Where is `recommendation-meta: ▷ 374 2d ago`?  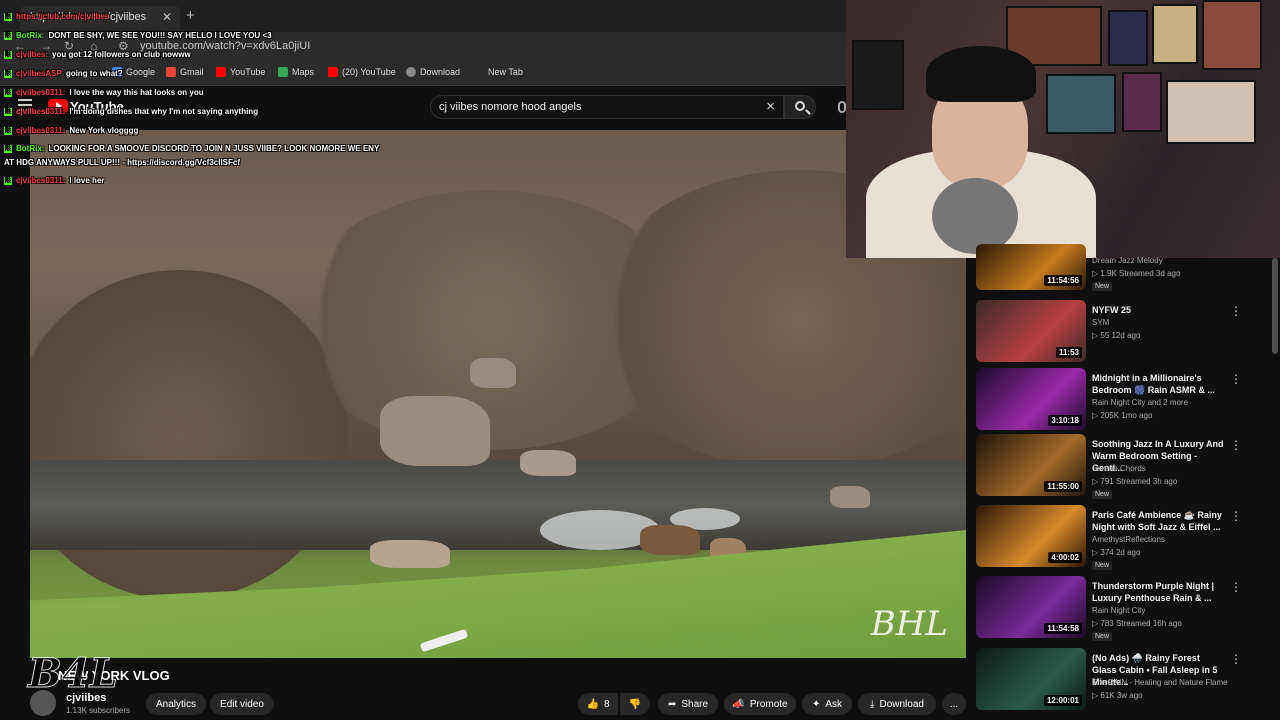 recommendation-meta: ▷ 374 2d ago is located at coordinates (1116, 552).